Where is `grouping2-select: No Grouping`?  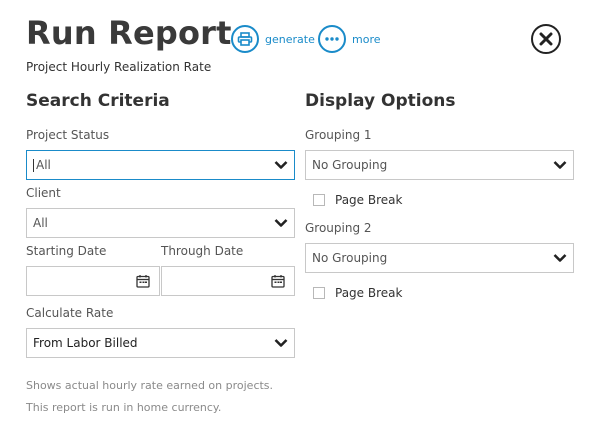 grouping2-select: No Grouping is located at coordinates (439, 258).